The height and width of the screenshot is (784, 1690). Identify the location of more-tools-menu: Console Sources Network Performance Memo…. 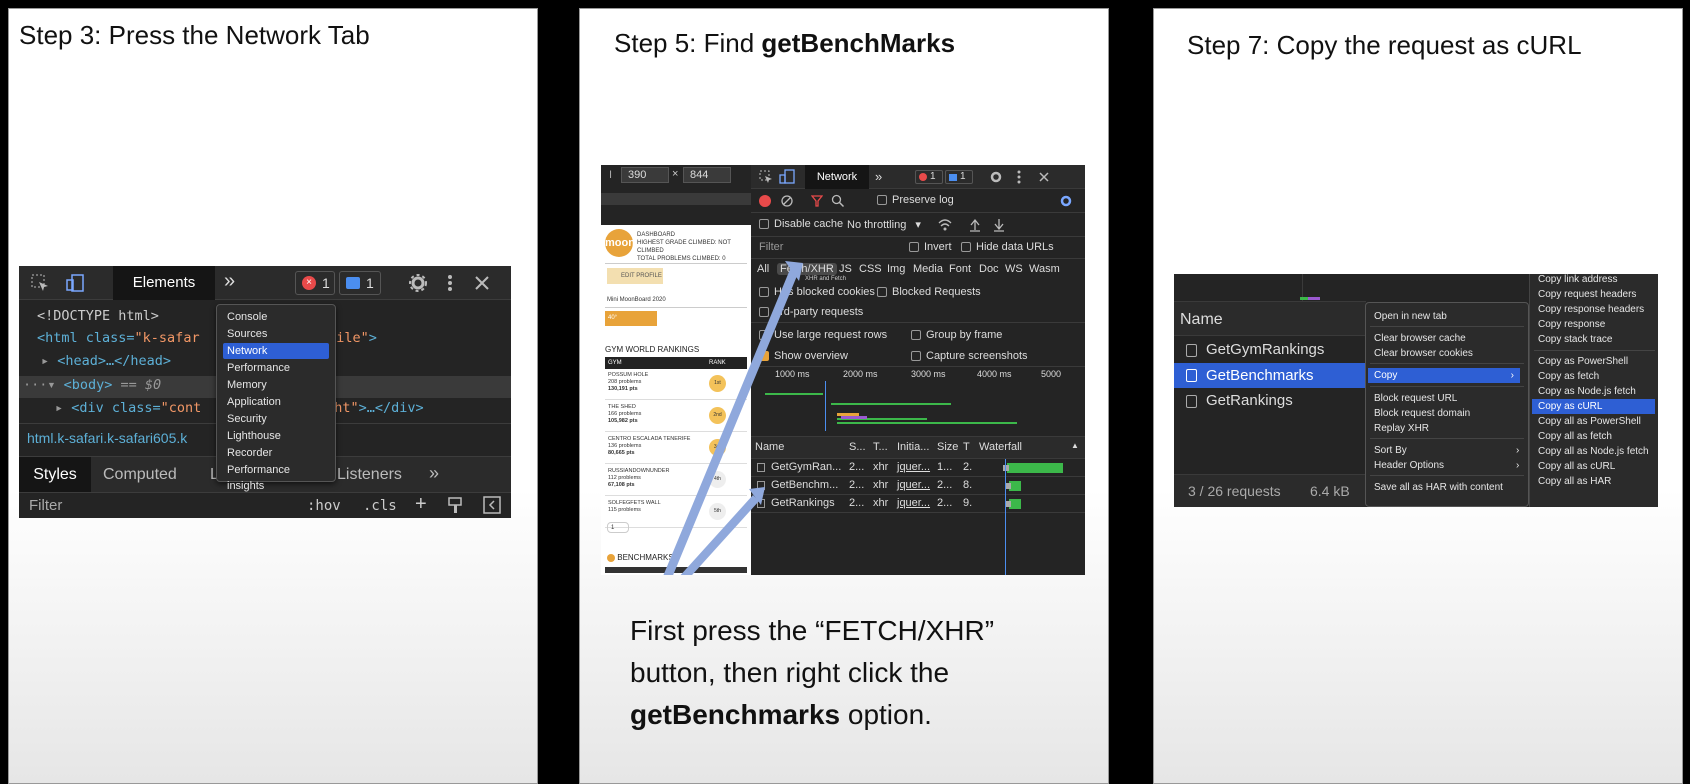
(276, 398).